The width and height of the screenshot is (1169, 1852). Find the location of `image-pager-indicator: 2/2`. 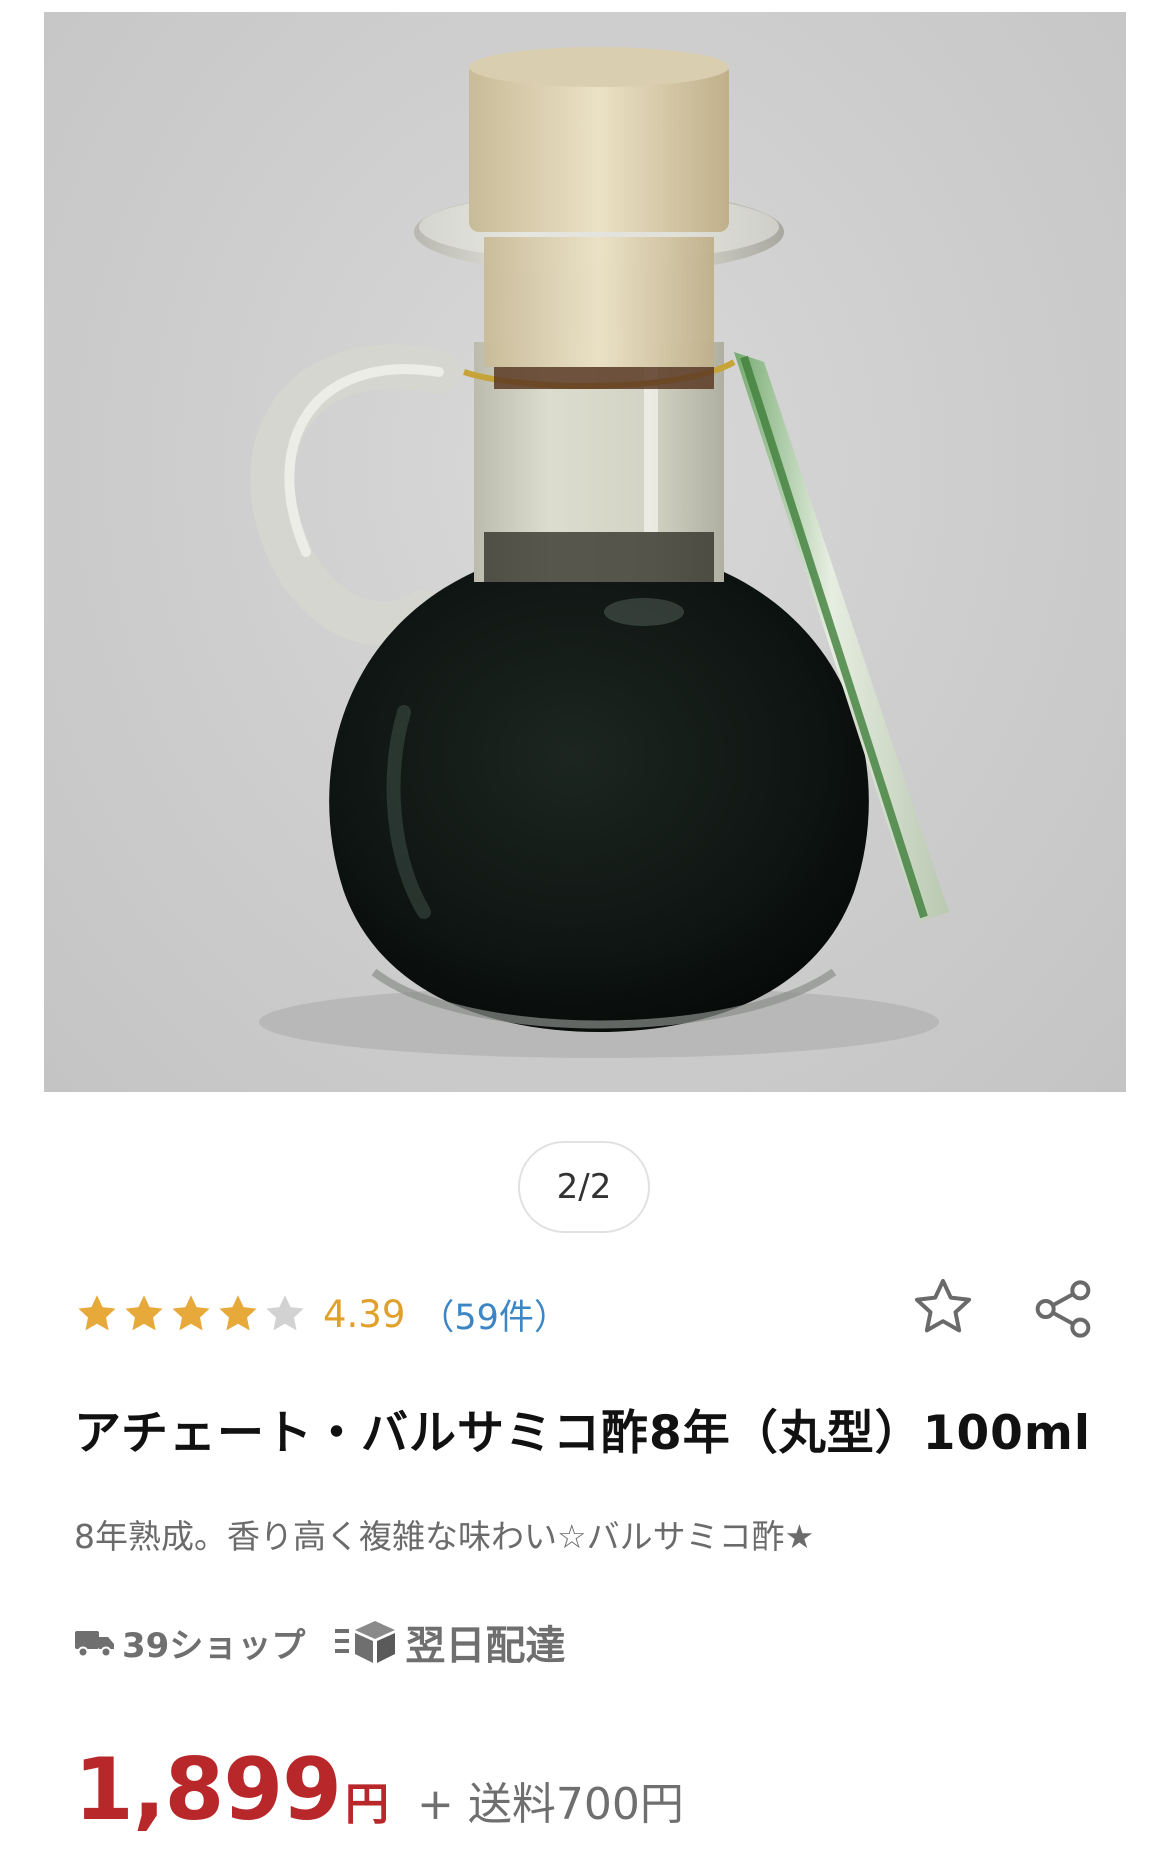

image-pager-indicator: 2/2 is located at coordinates (584, 1187).